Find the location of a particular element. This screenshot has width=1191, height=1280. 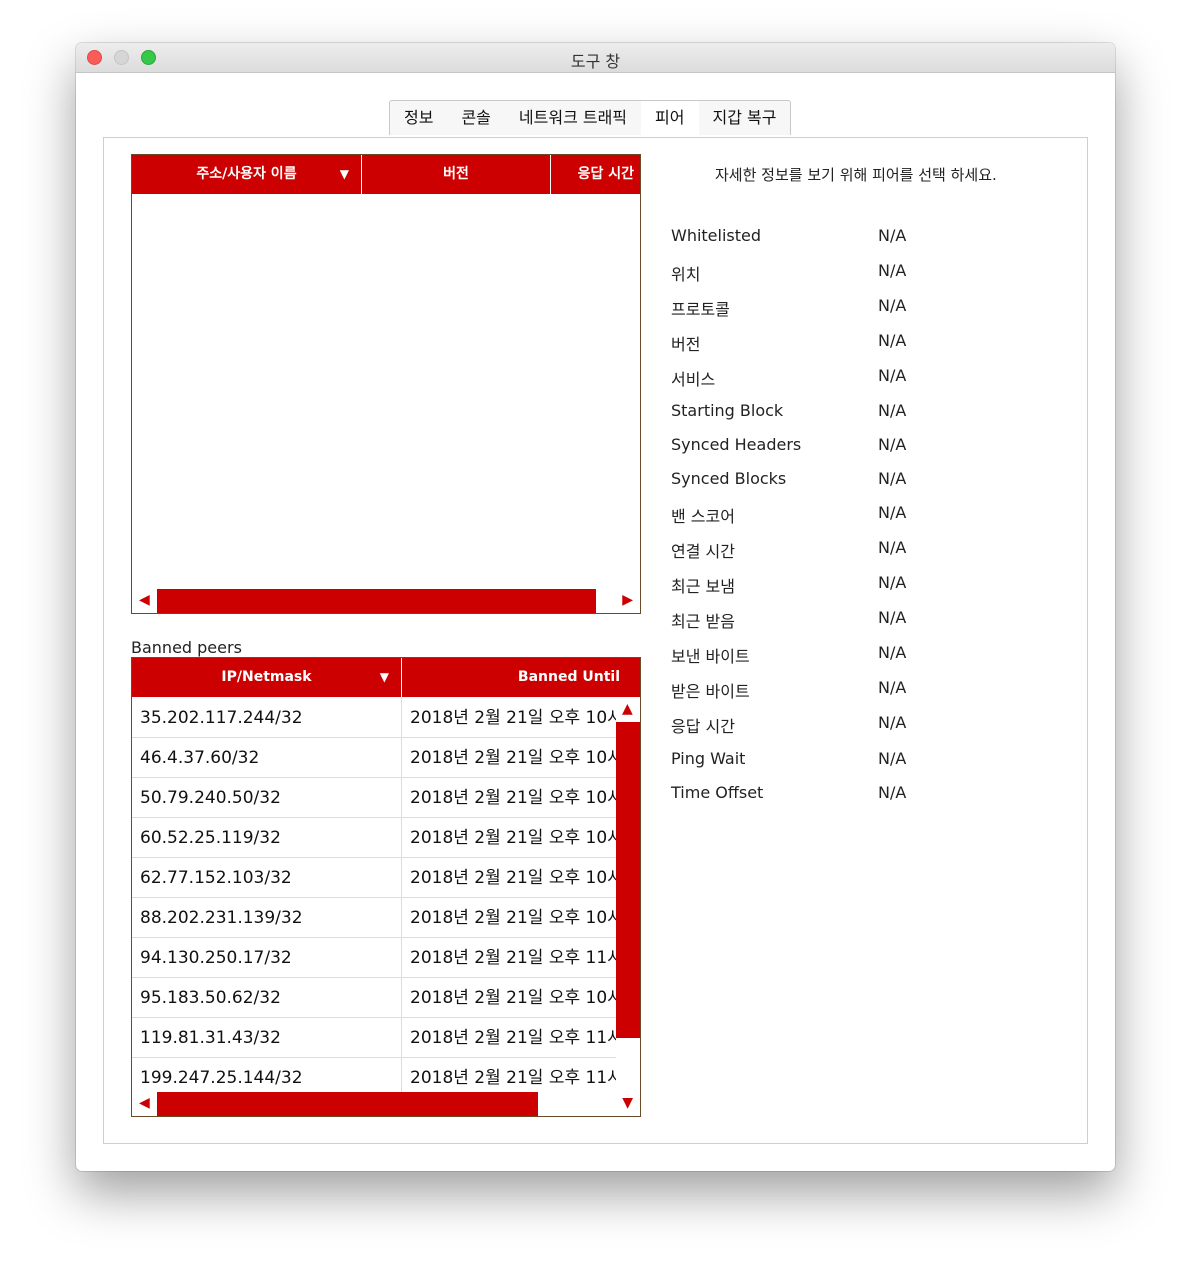

banned-vertical-scrollbar: ▲ is located at coordinates (628, 895).